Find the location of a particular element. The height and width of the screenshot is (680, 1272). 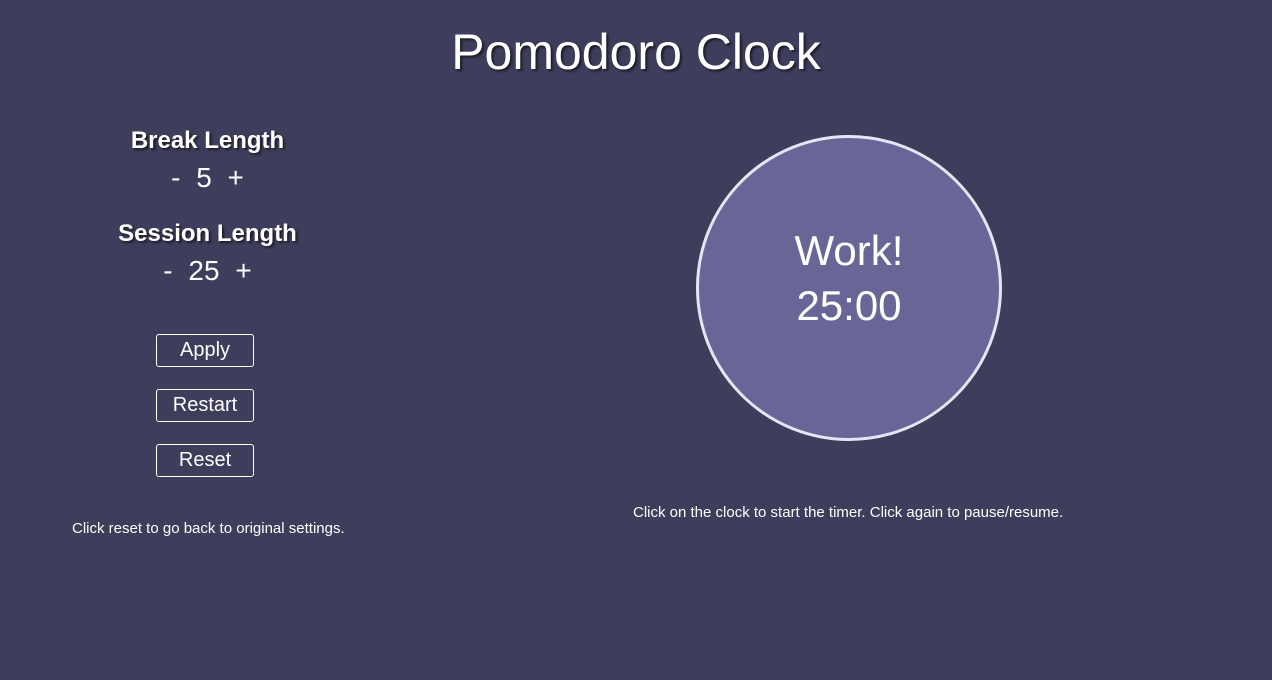

session-length-heading: Session Length is located at coordinates (207, 233).